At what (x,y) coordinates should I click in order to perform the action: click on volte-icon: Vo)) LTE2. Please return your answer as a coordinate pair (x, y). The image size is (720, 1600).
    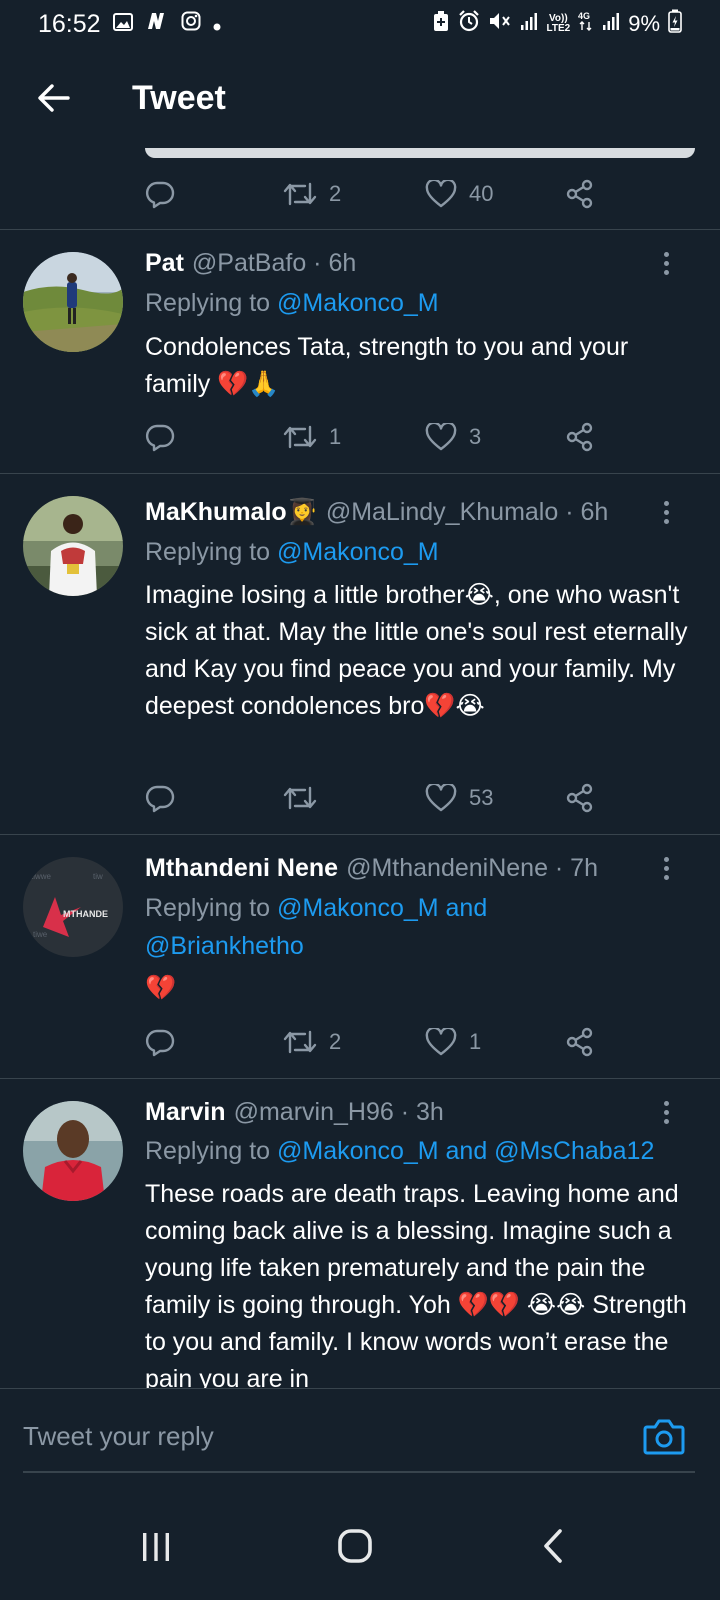
    Looking at the image, I should click on (558, 23).